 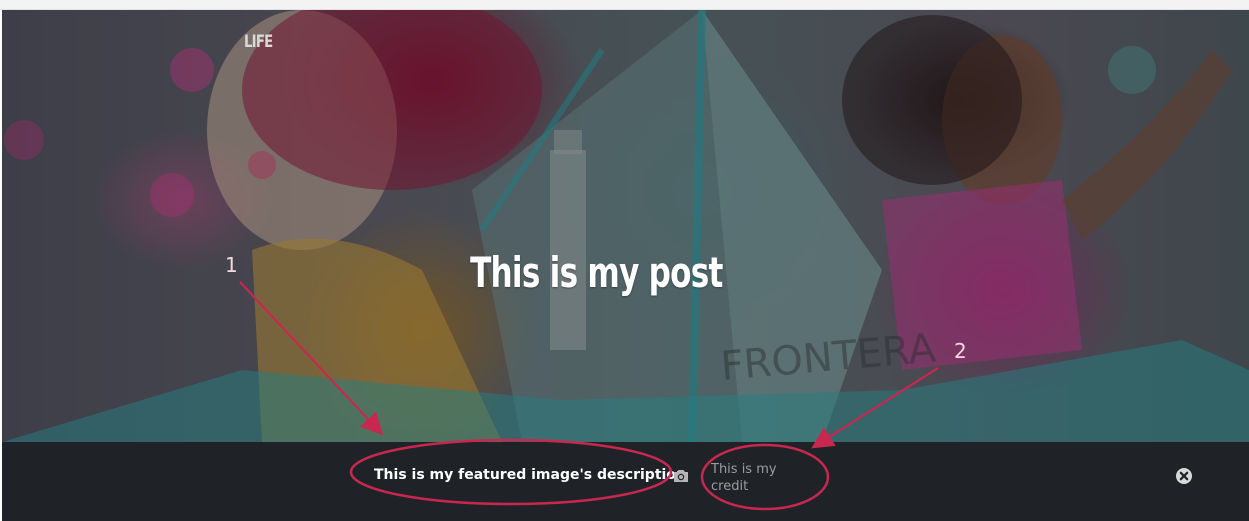 What do you see at coordinates (596, 272) in the screenshot?
I see `post-title: This is my post` at bounding box center [596, 272].